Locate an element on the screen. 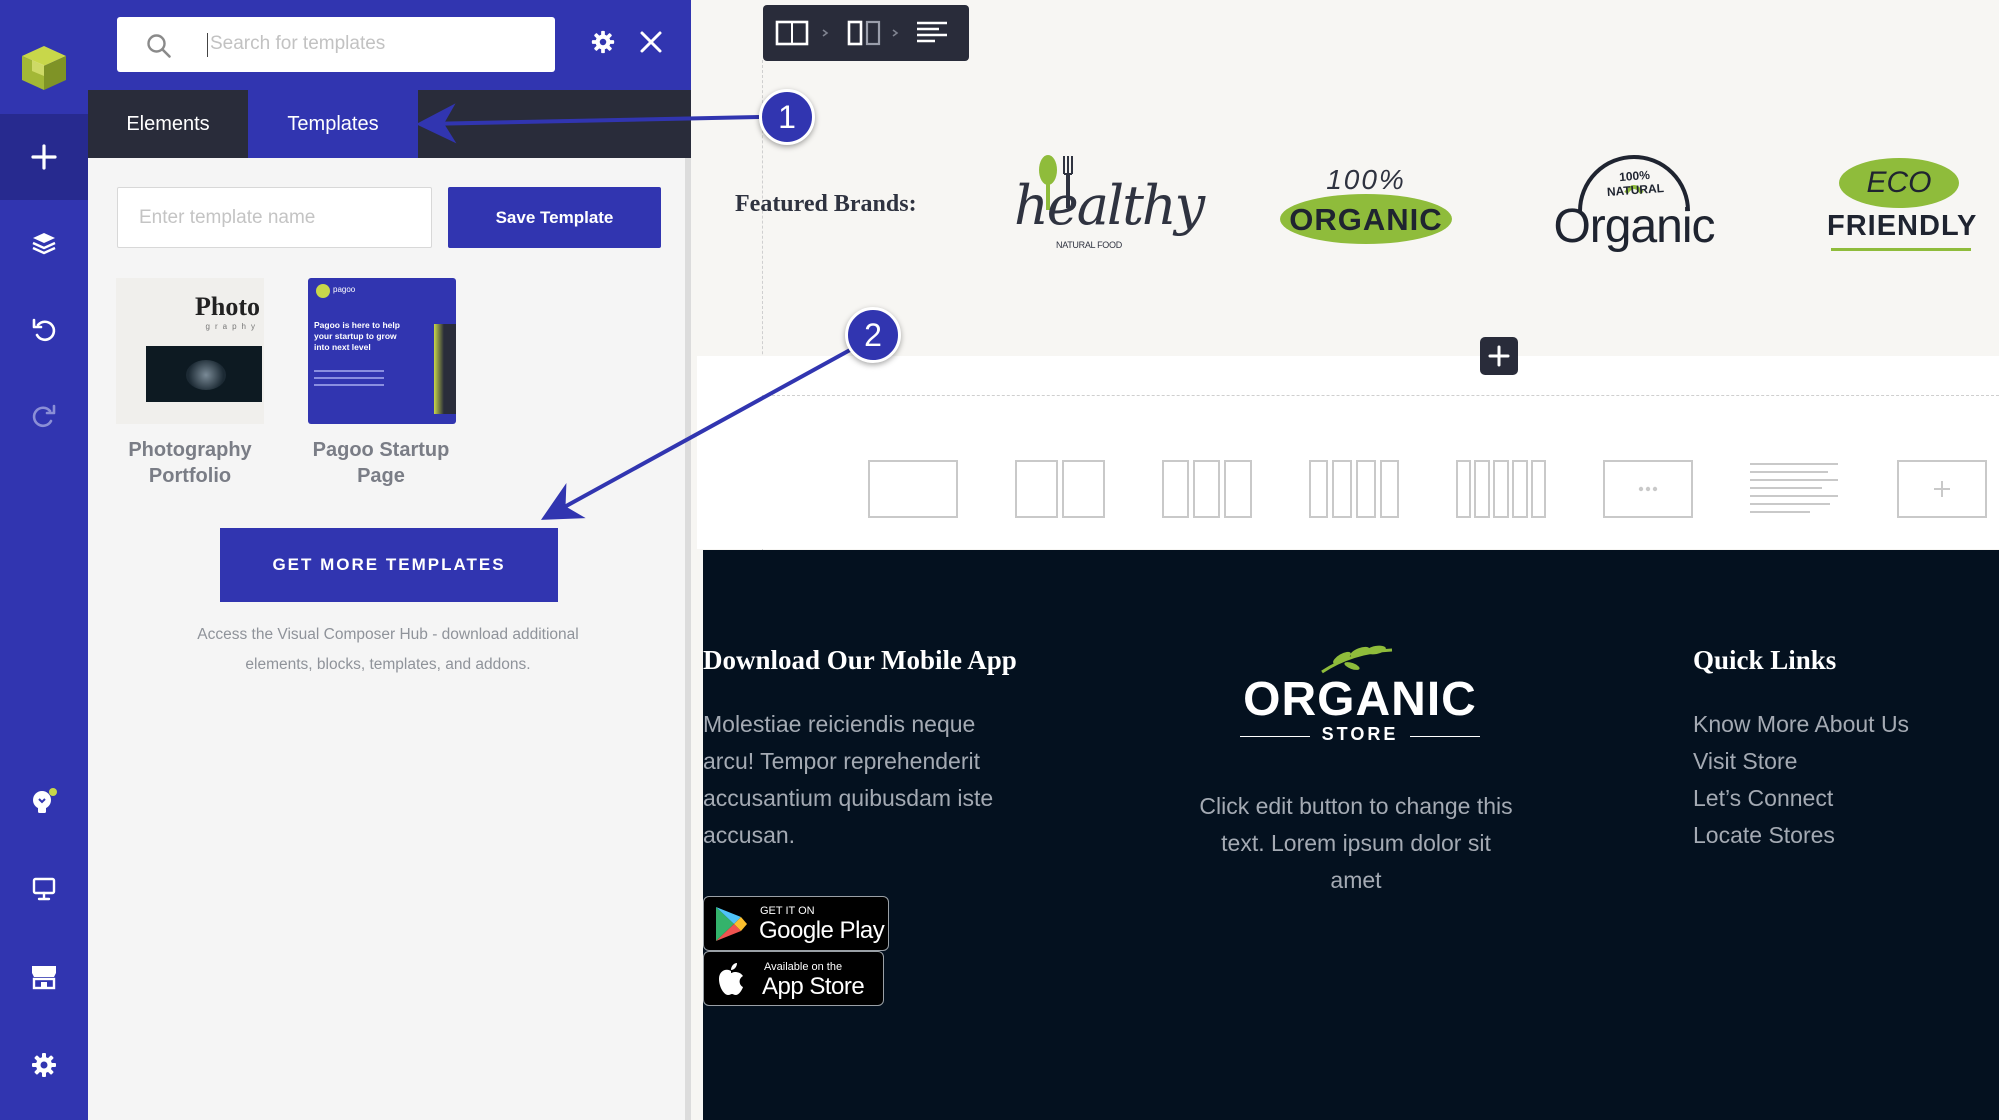  callout-1: 1 is located at coordinates (787, 117).